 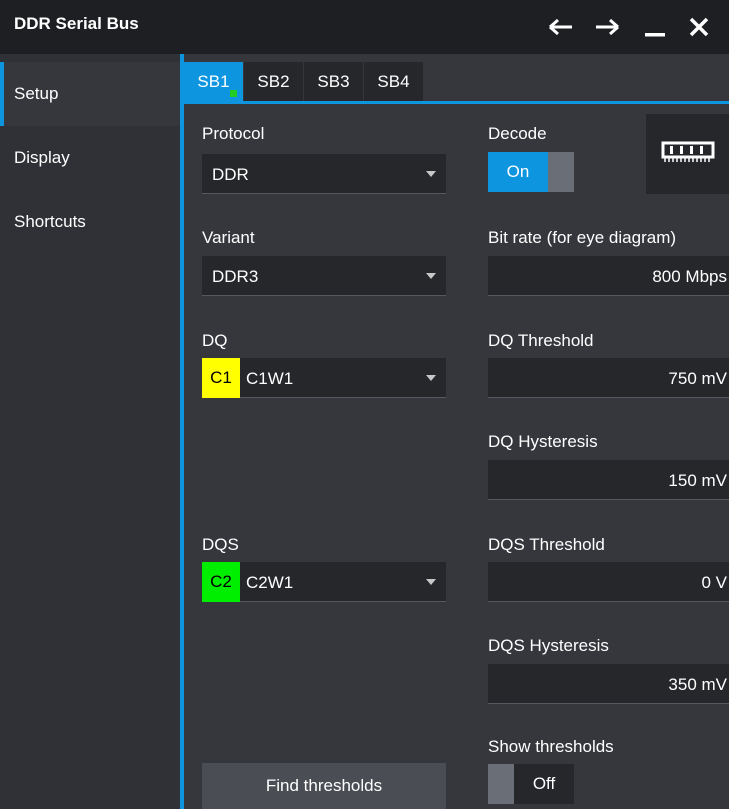 I want to click on decode-toggle: On, so click(x=531, y=172).